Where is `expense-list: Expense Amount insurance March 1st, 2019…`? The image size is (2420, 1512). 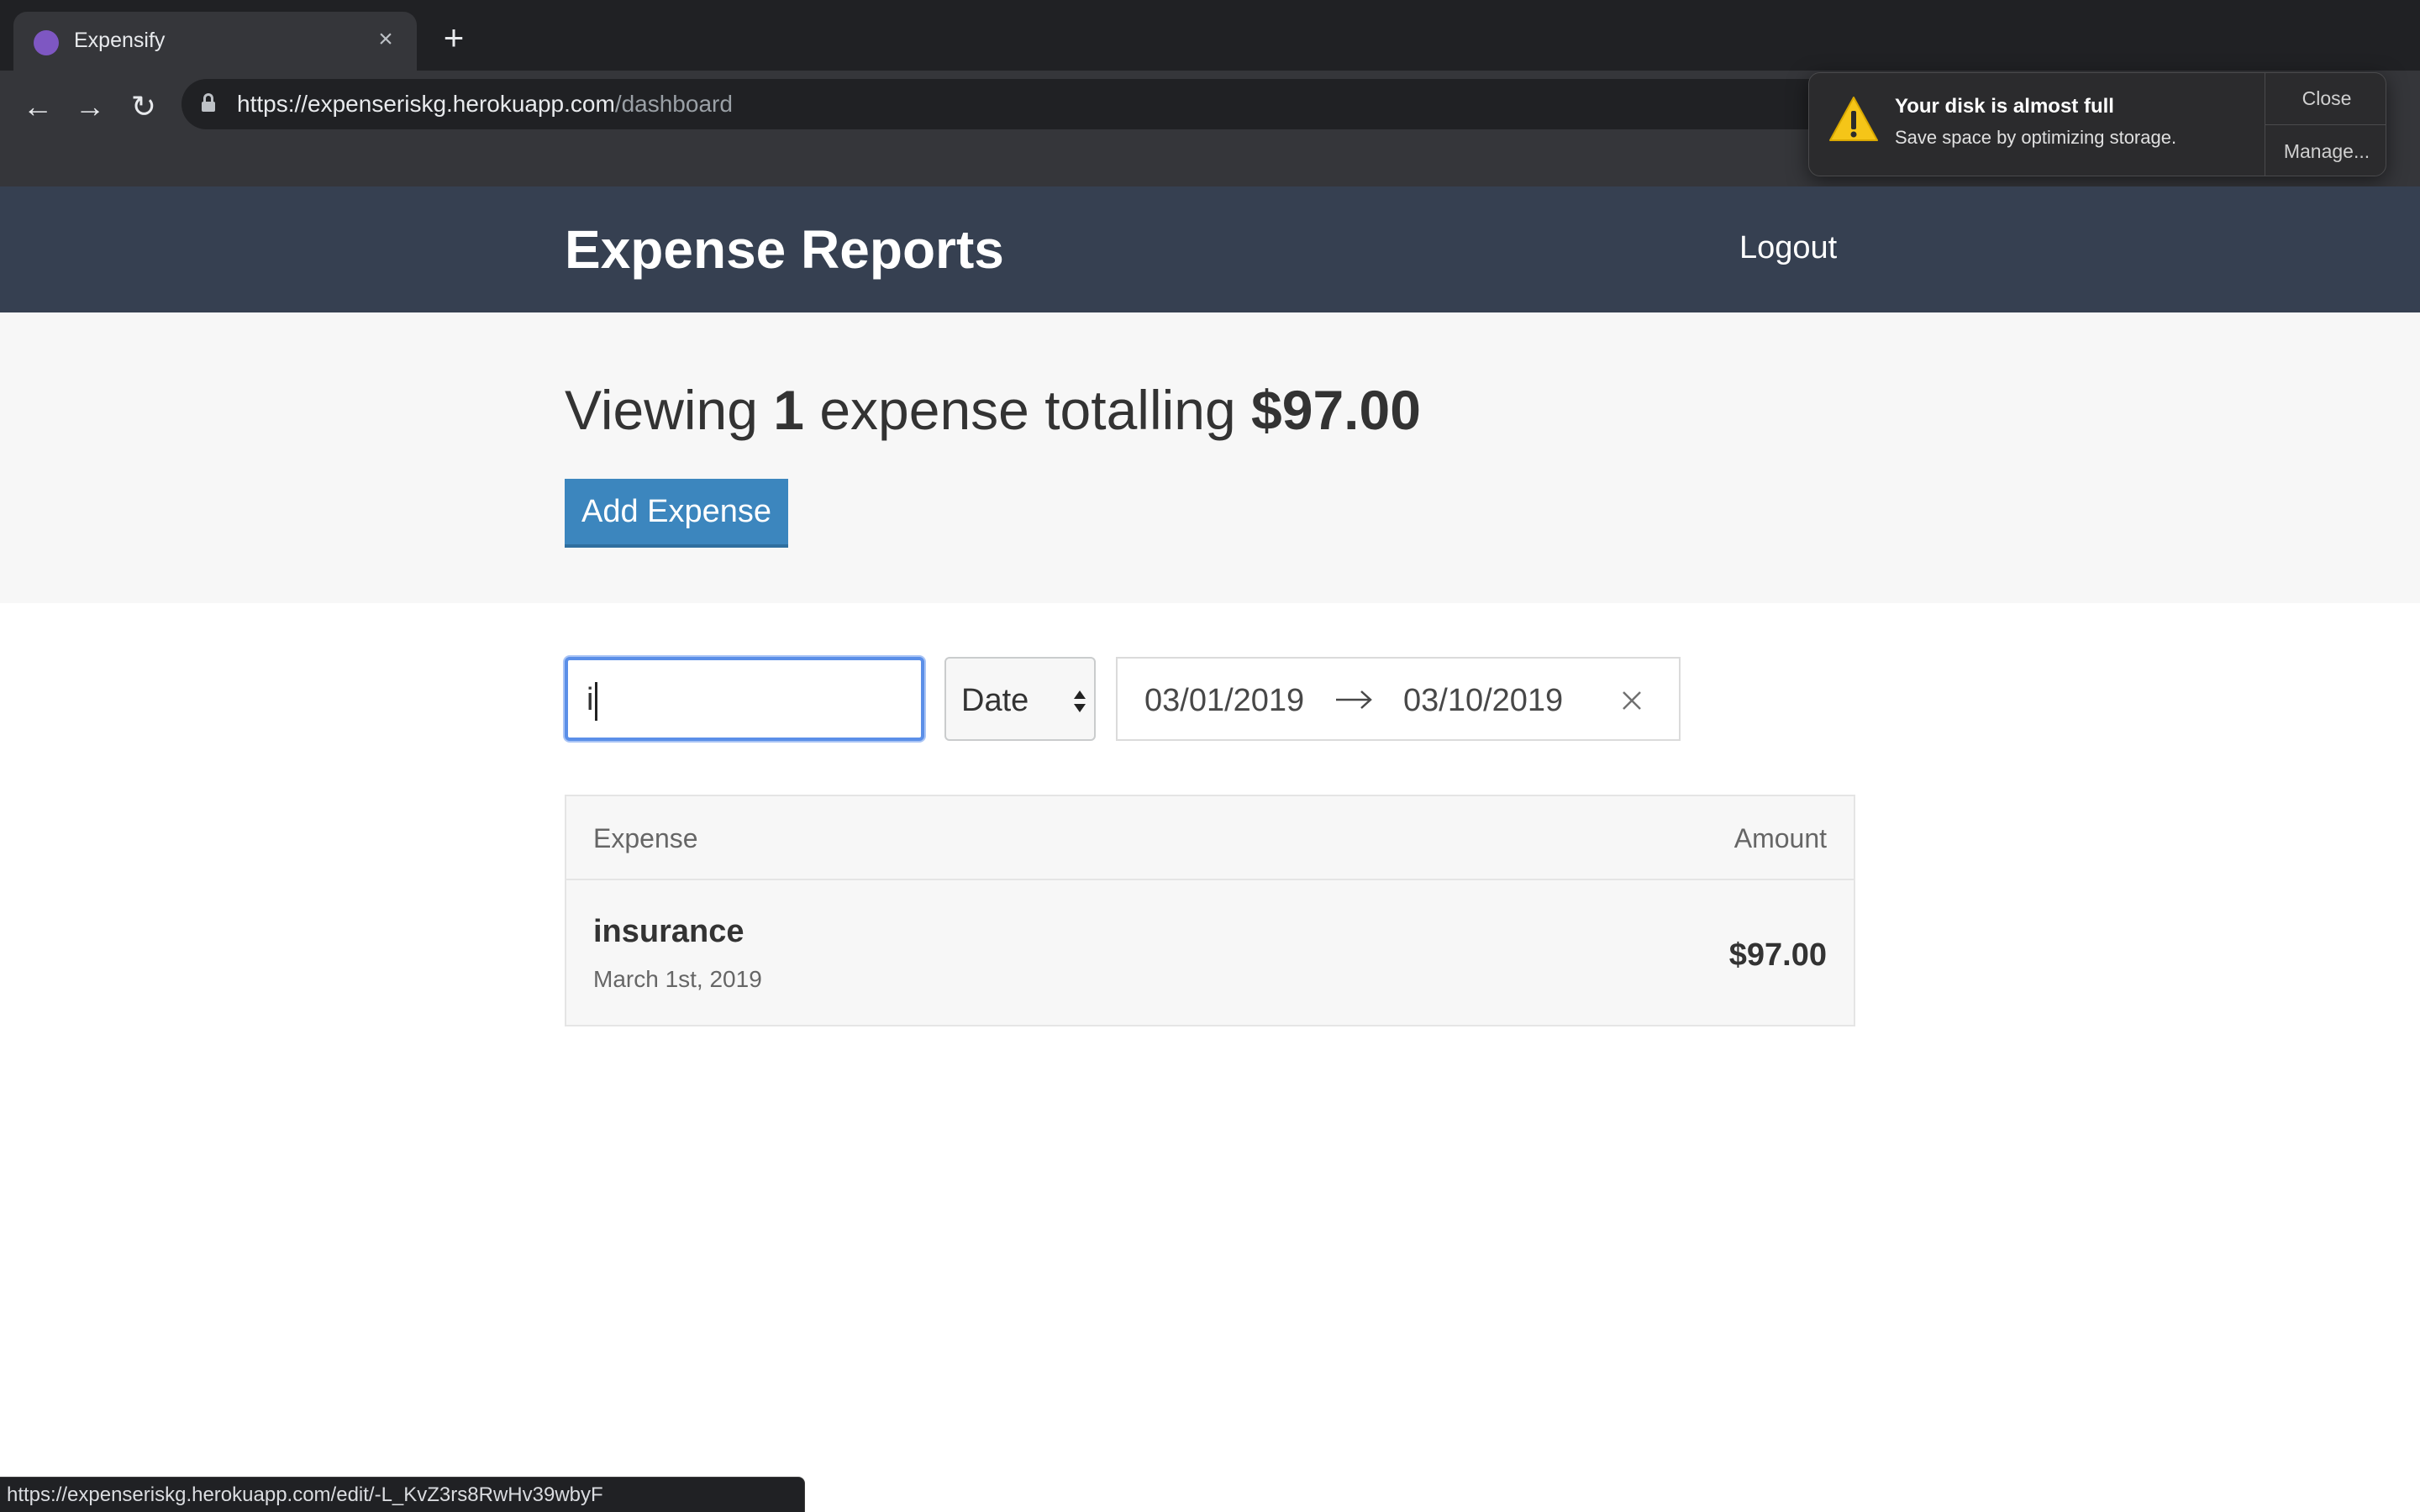 expense-list: Expense Amount insurance March 1st, 2019… is located at coordinates (1210, 910).